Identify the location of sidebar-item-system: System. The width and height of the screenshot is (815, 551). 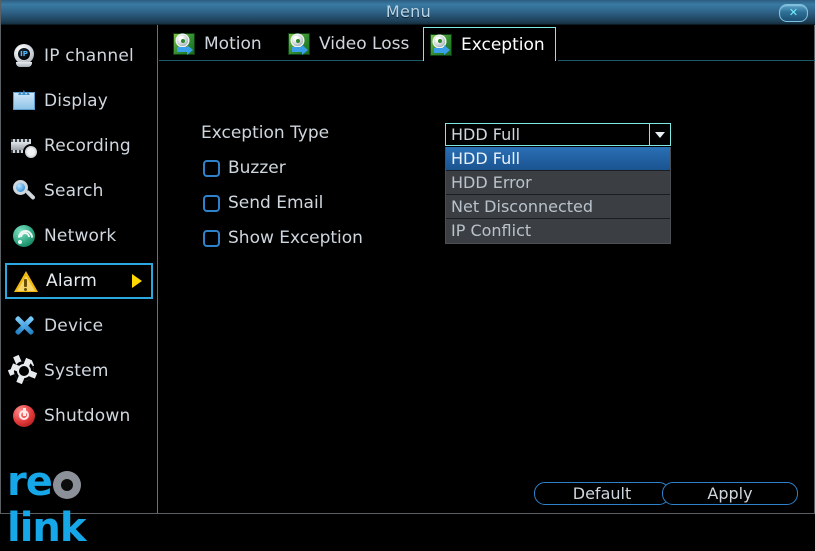
(78, 369).